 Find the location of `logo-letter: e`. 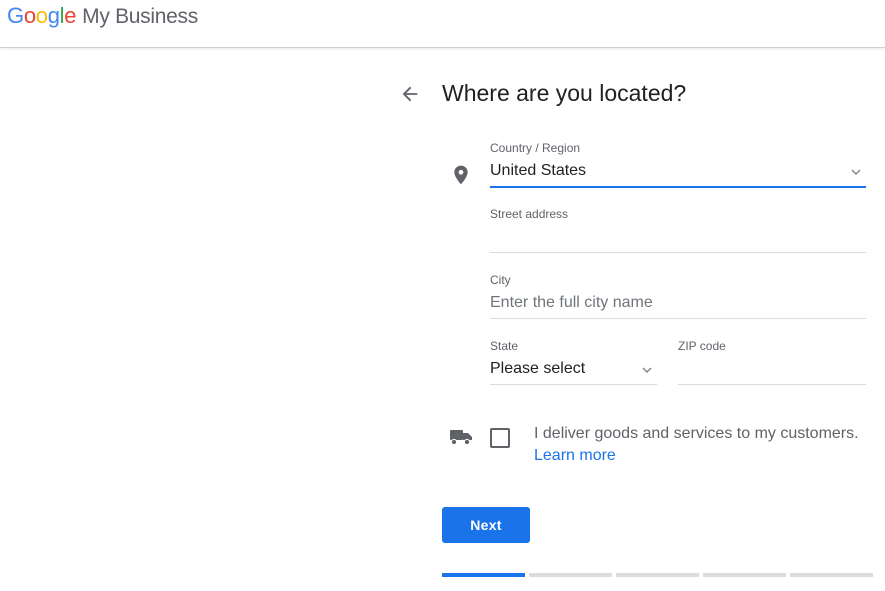

logo-letter: e is located at coordinates (70, 15).